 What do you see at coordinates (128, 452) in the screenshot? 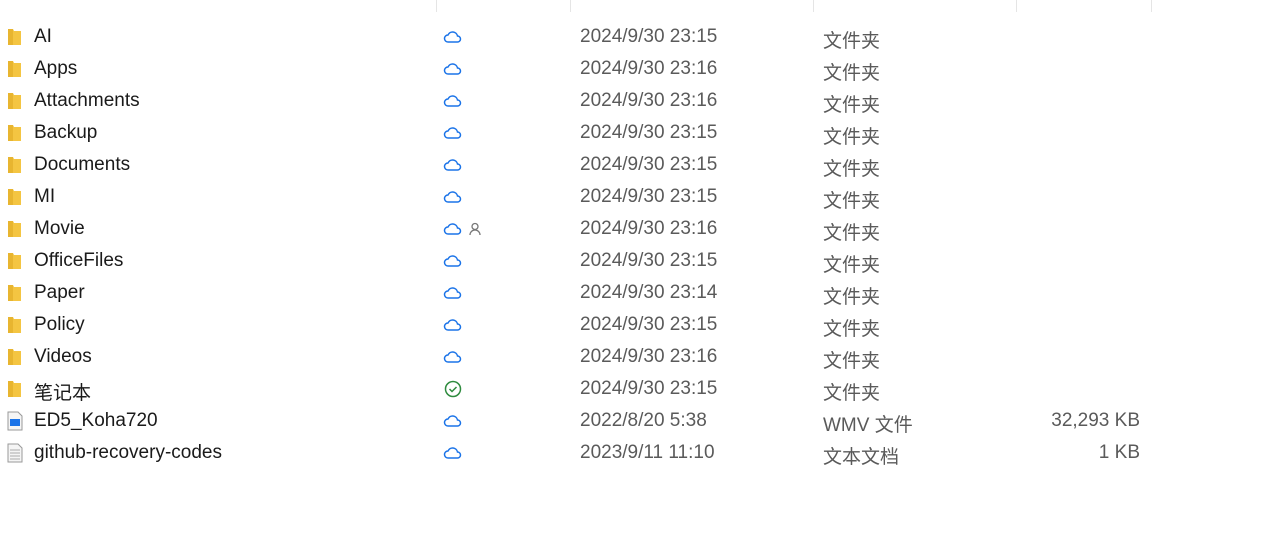
I see `file-name: github-recovery-codes` at bounding box center [128, 452].